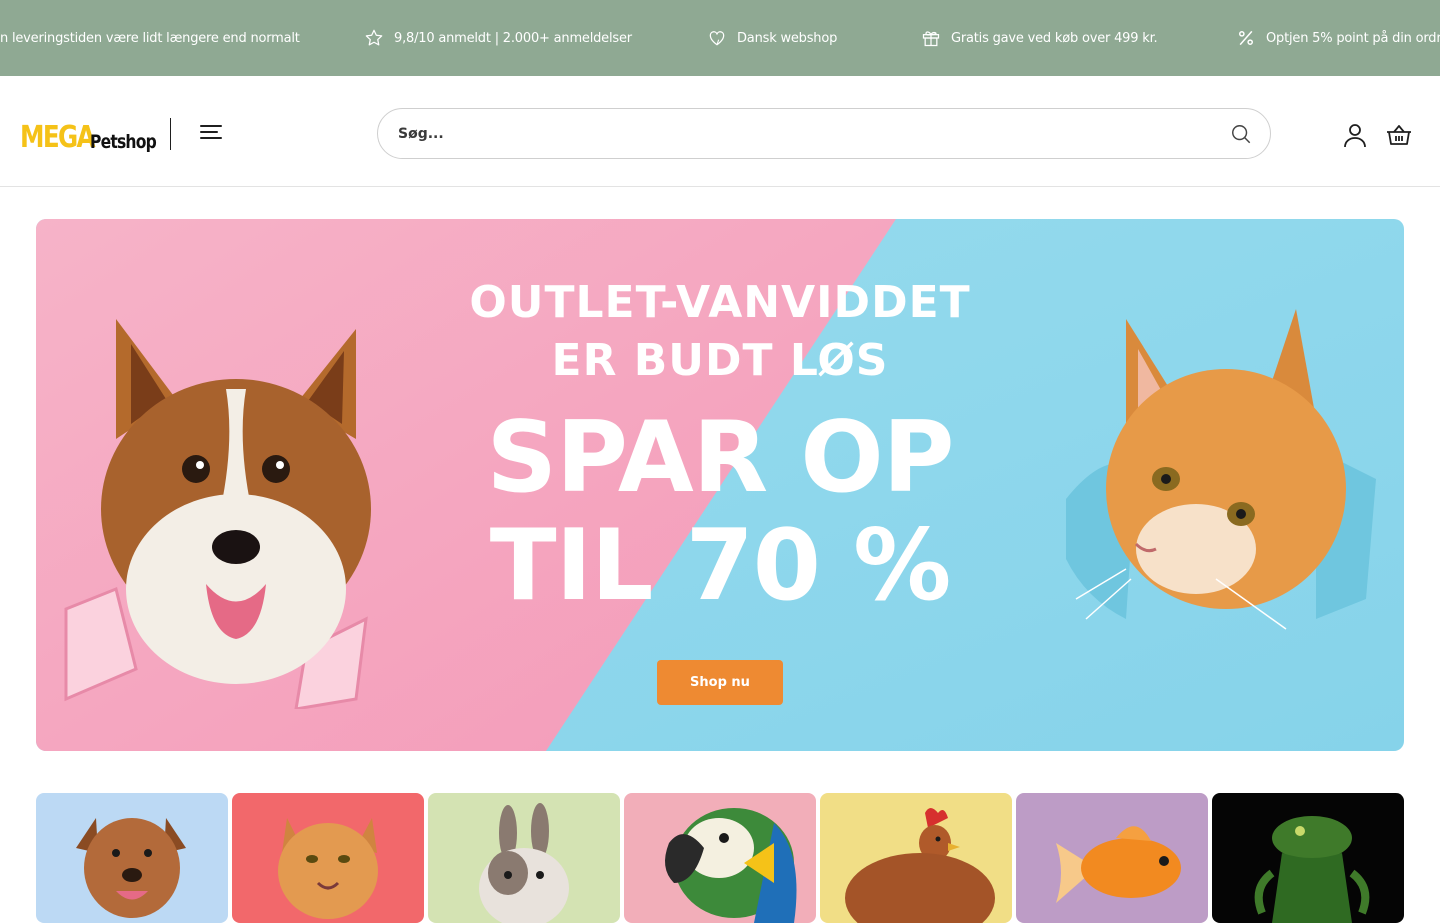 The width and height of the screenshot is (1440, 923). What do you see at coordinates (731, 865) in the screenshot?
I see `parrot-image` at bounding box center [731, 865].